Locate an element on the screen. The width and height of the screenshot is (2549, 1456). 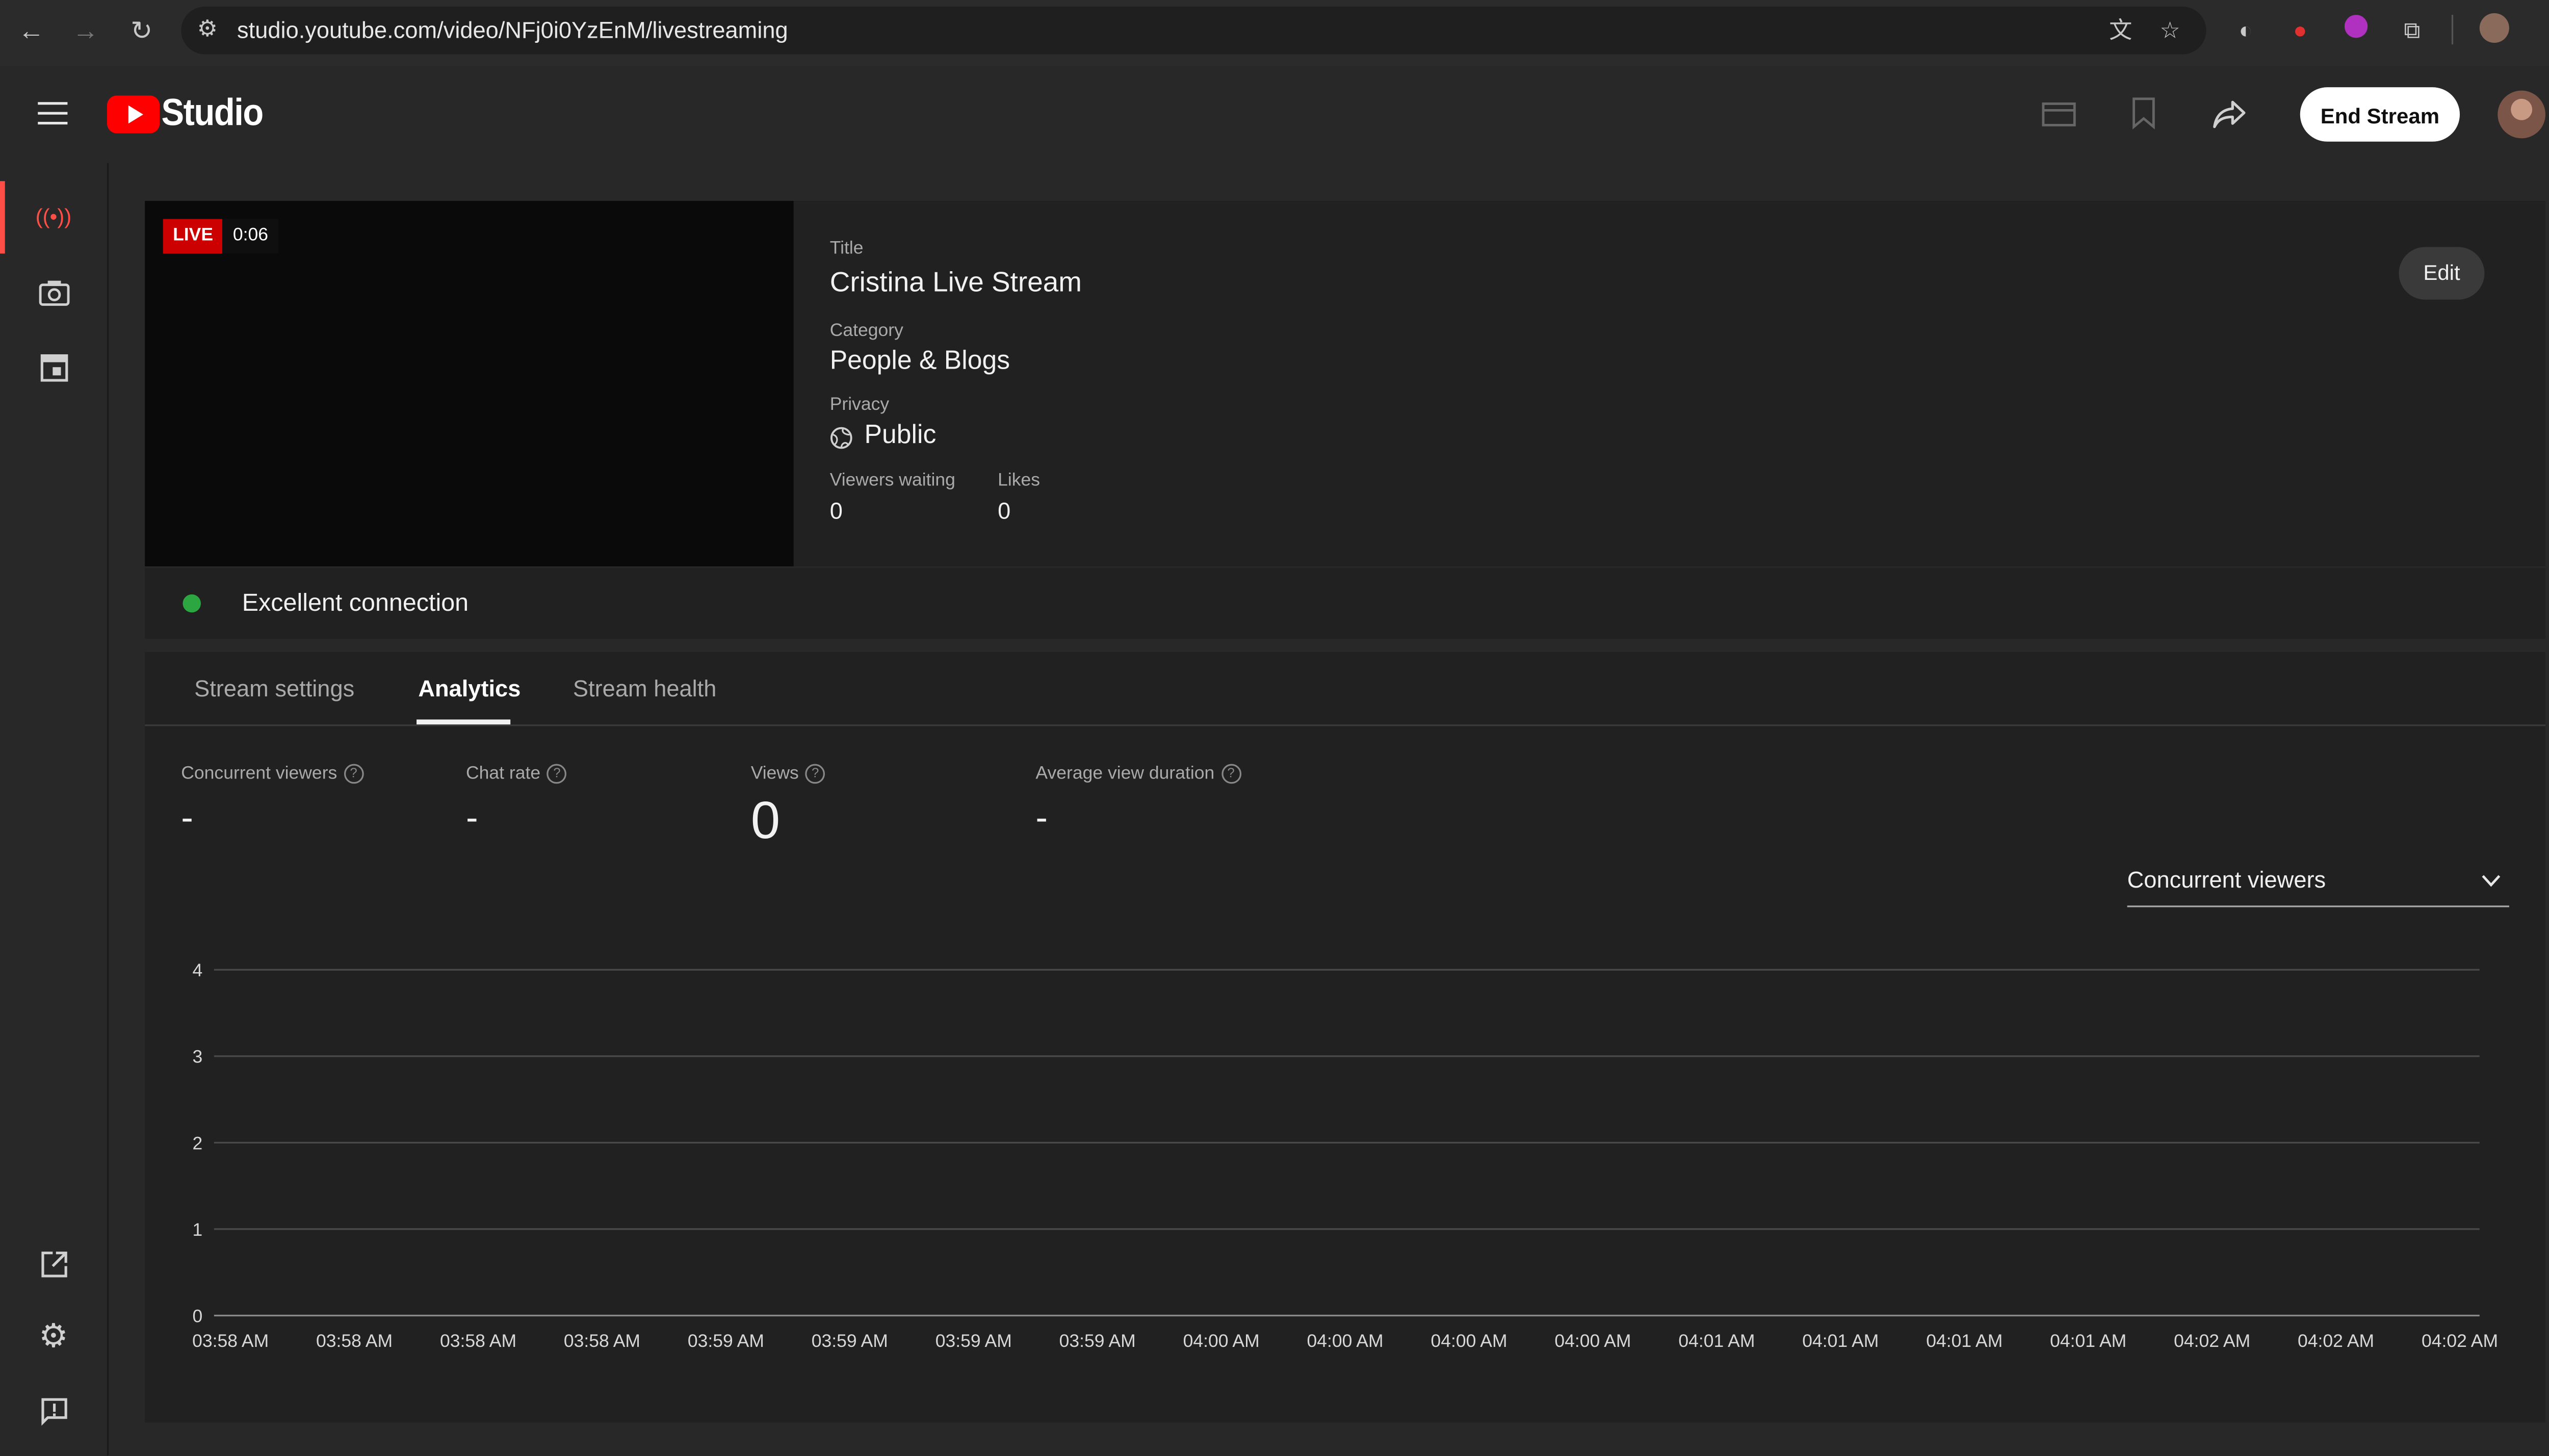
y-tick-label: 3 is located at coordinates (197, 1057).